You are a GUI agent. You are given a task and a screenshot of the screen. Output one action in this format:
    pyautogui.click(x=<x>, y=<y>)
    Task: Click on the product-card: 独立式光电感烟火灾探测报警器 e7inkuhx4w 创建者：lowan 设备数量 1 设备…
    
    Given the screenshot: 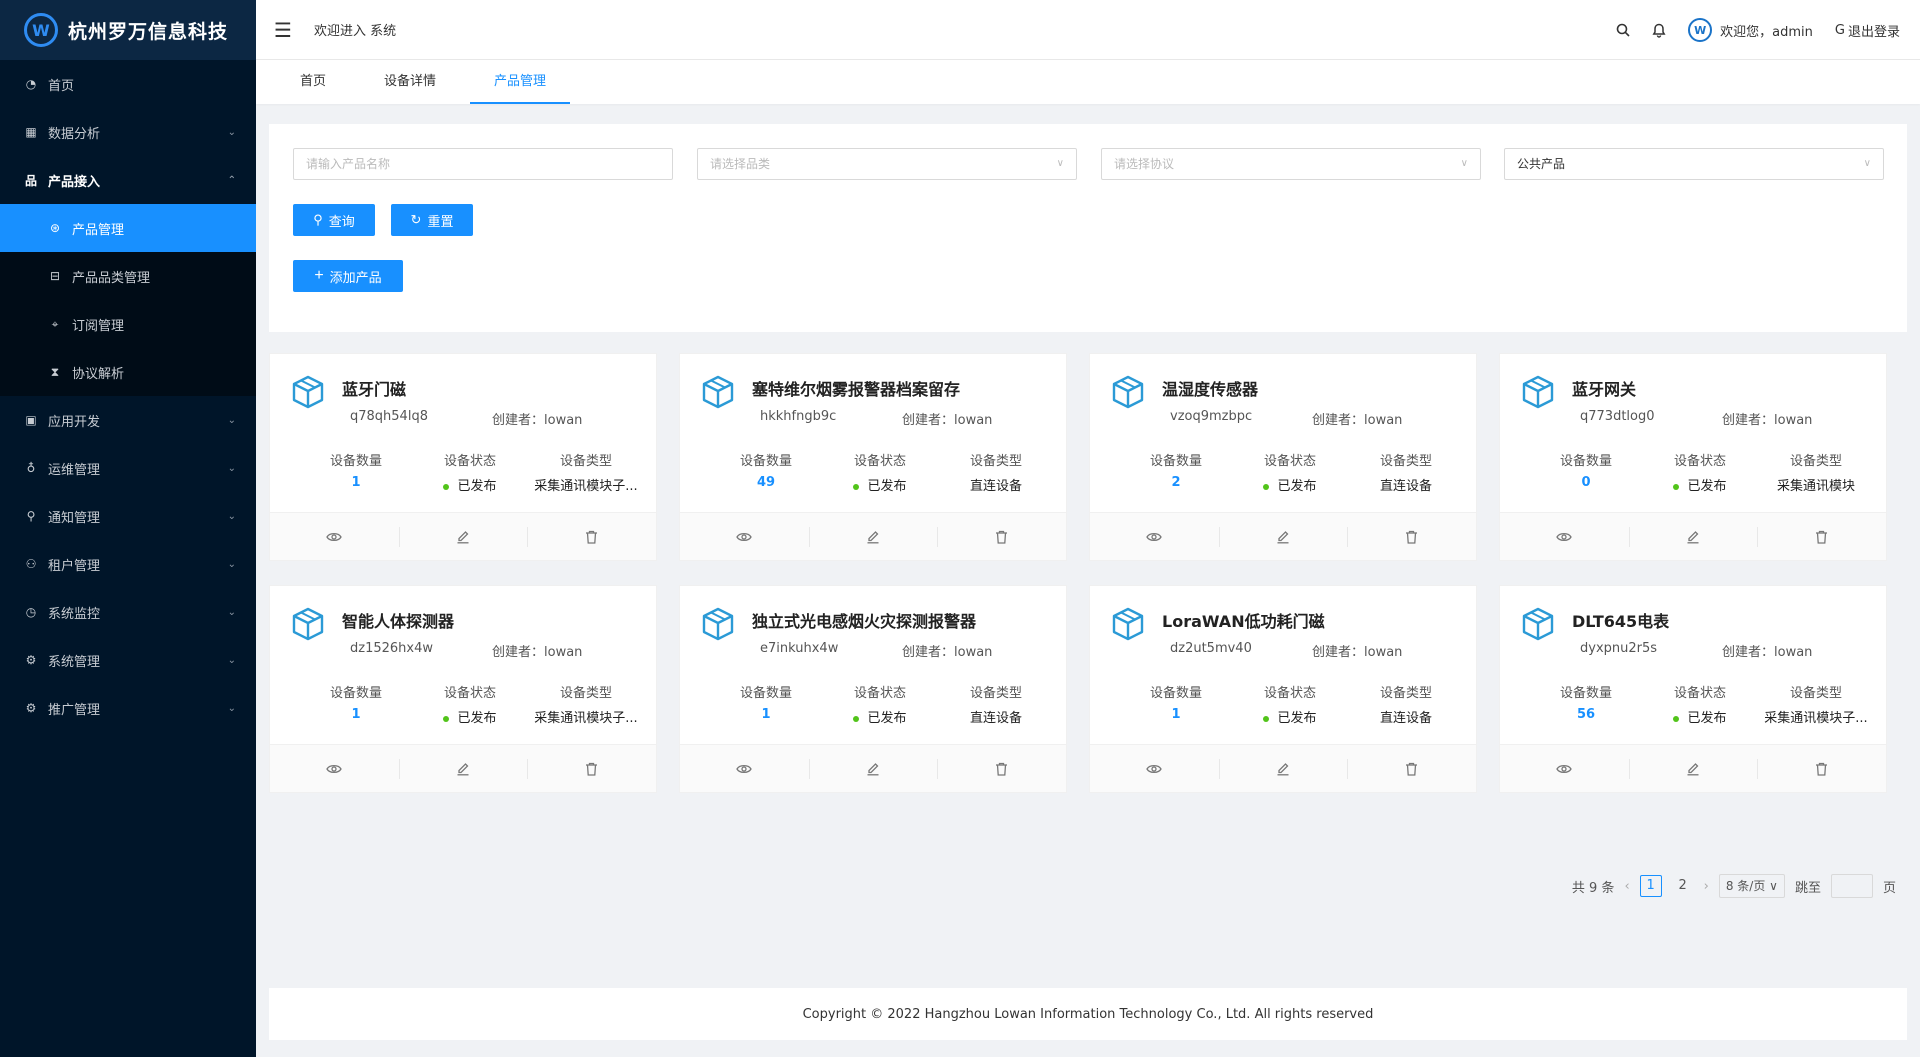 What is the action you would take?
    pyautogui.click(x=873, y=689)
    